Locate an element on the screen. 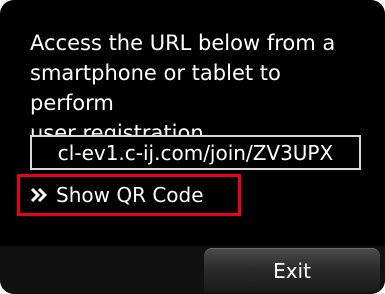 This screenshot has width=385, height=294. registration-url-field: cl-ev1.c-ij.com/join/ZV3UPX is located at coordinates (195, 152).